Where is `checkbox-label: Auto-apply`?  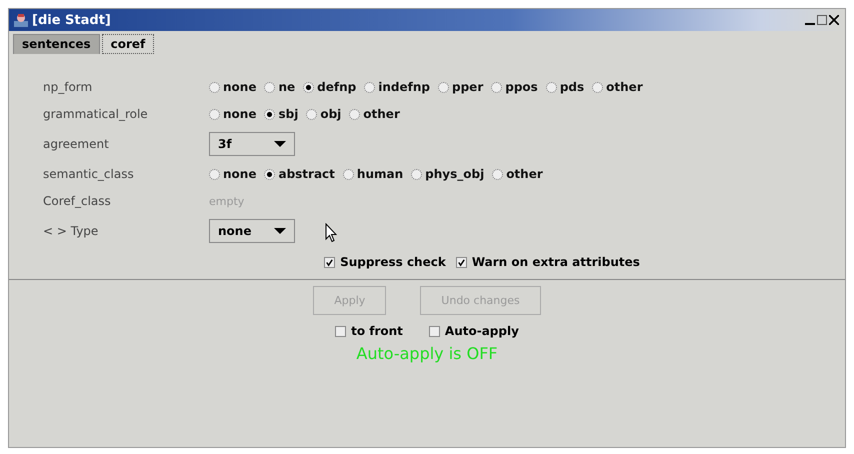 checkbox-label: Auto-apply is located at coordinates (481, 331).